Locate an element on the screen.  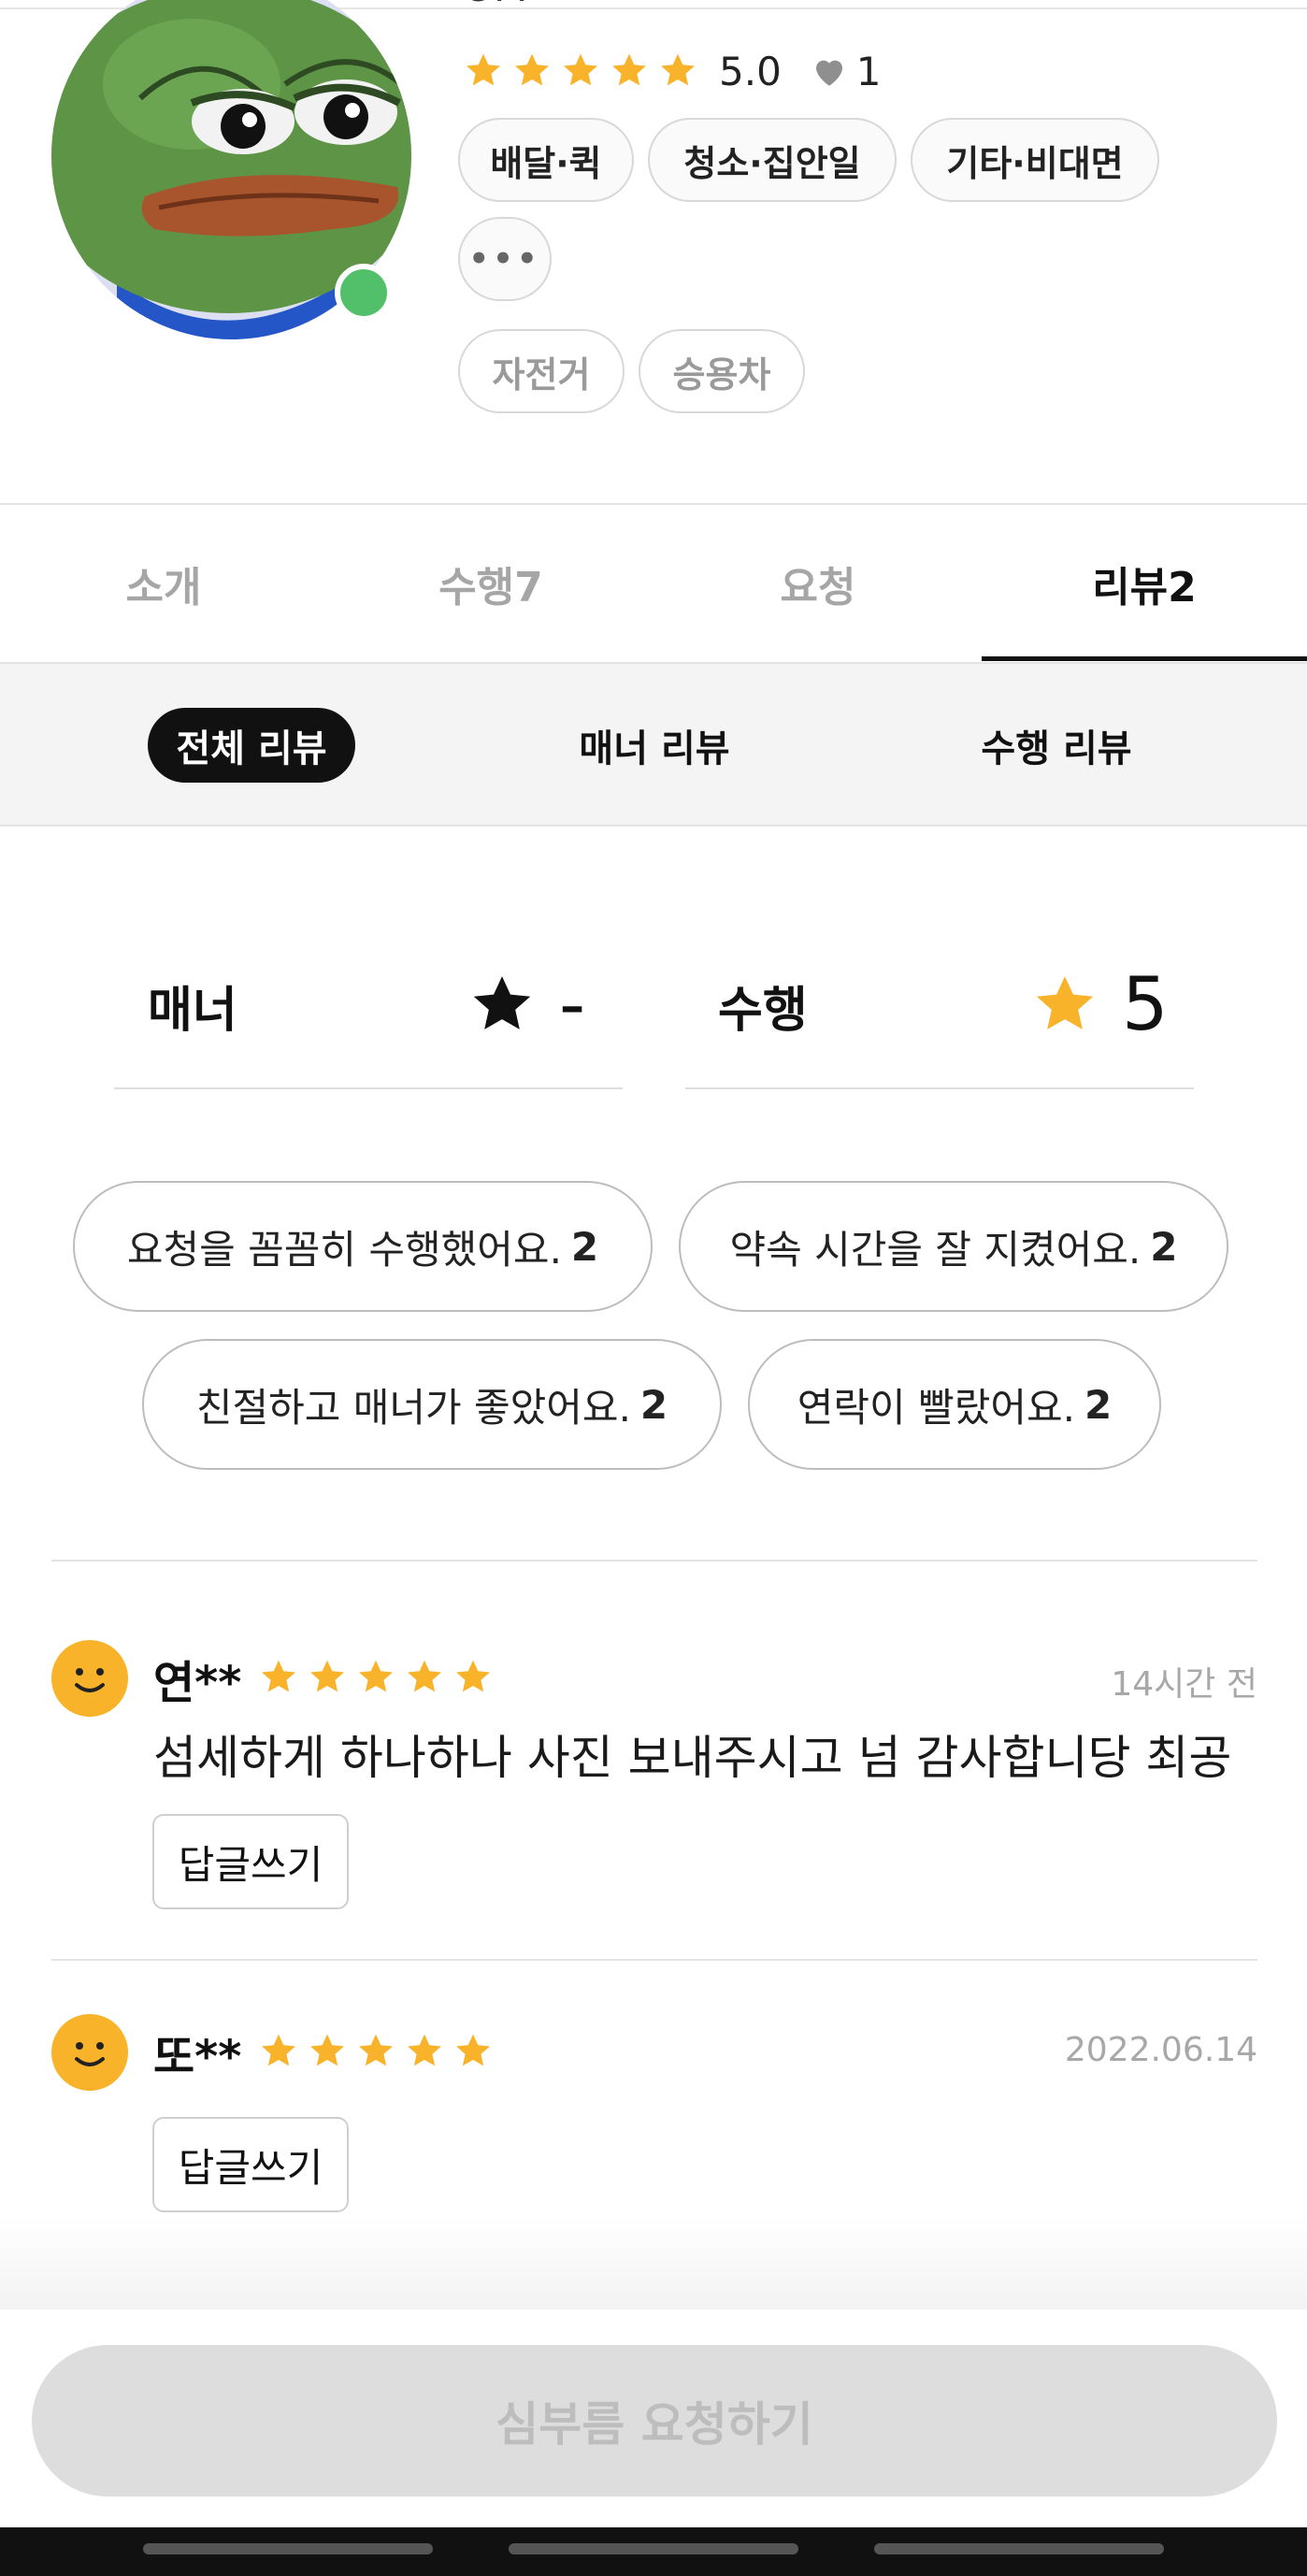
manner-score-value: - is located at coordinates (572, 1005).